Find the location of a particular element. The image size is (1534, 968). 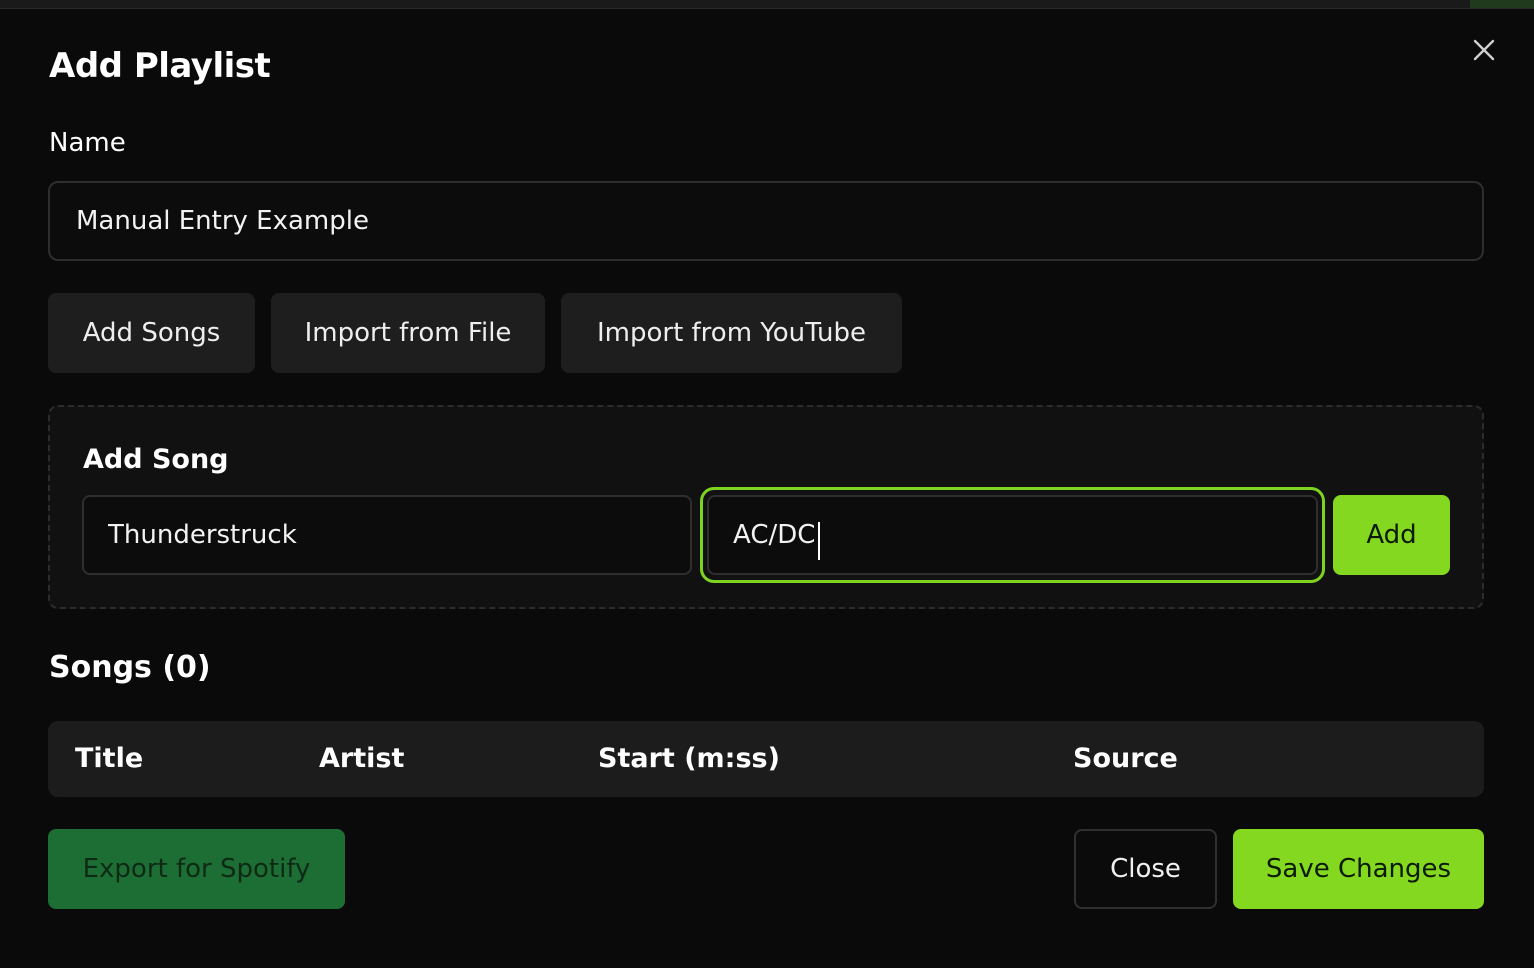

background-strip is located at coordinates (767, 4).